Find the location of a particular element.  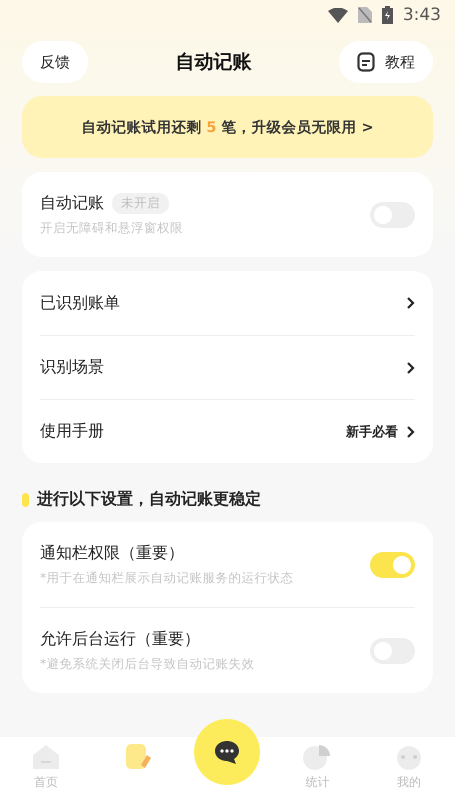

pie-chart-icon is located at coordinates (317, 757).